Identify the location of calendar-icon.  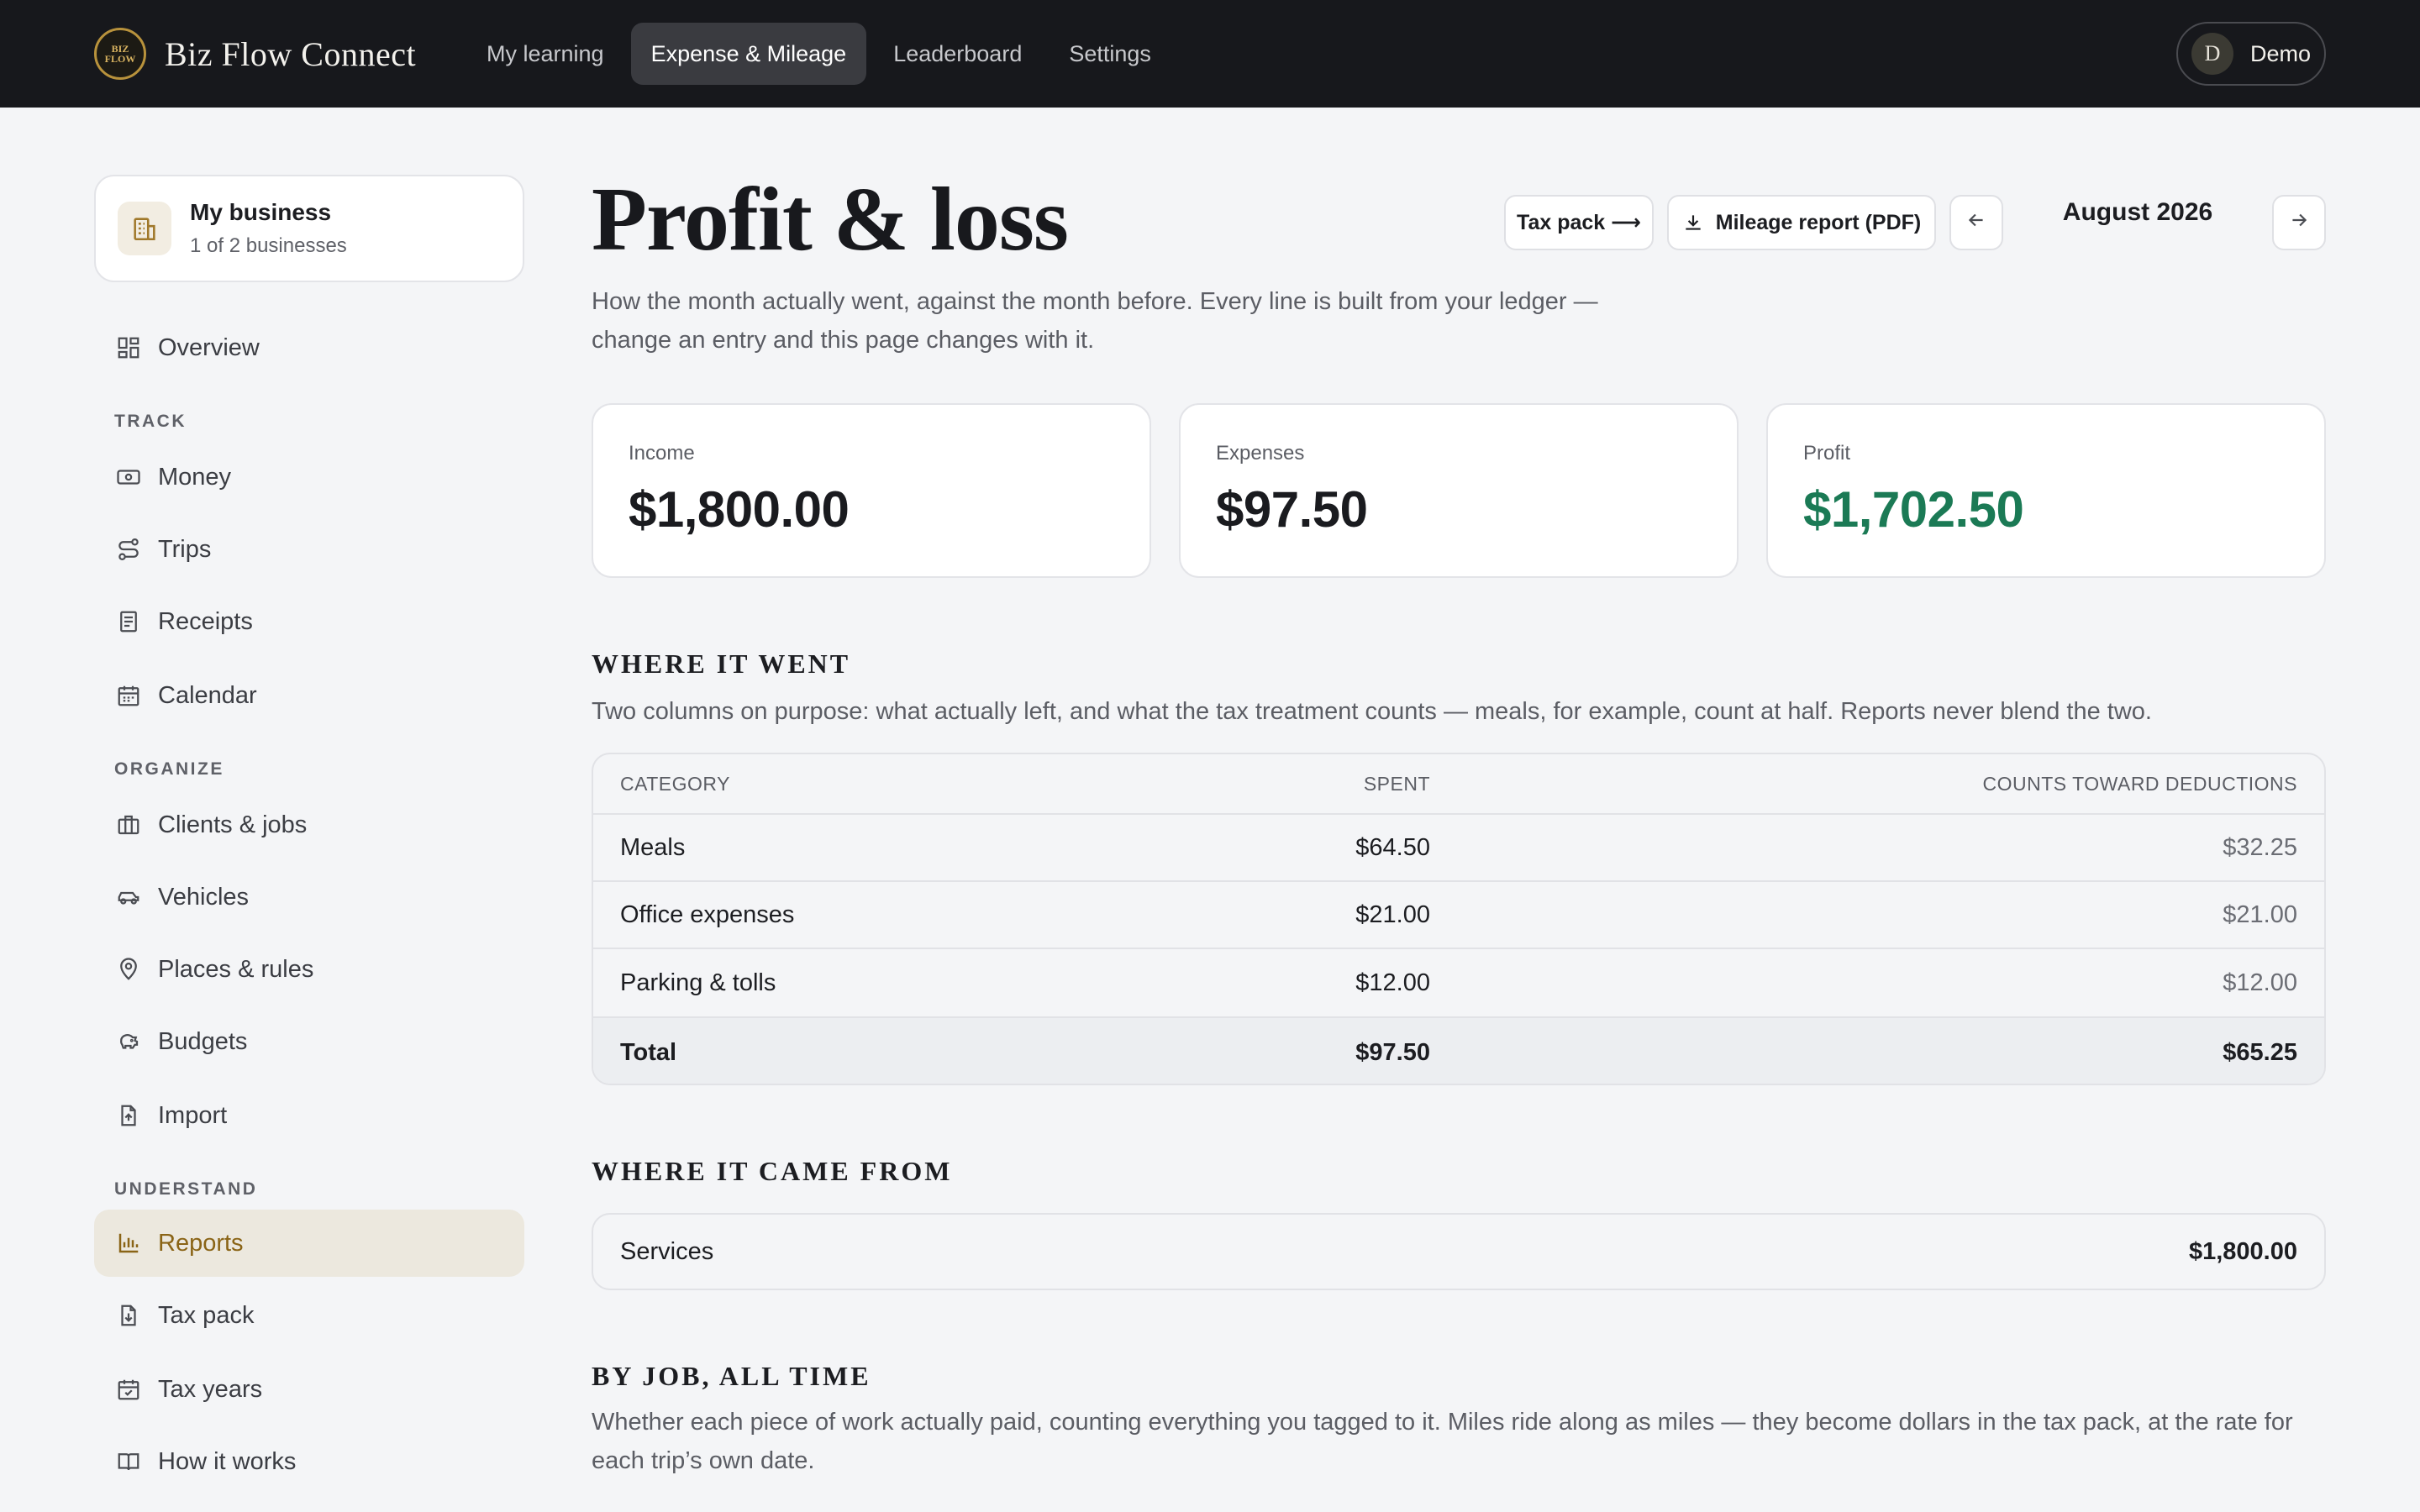
(128, 695).